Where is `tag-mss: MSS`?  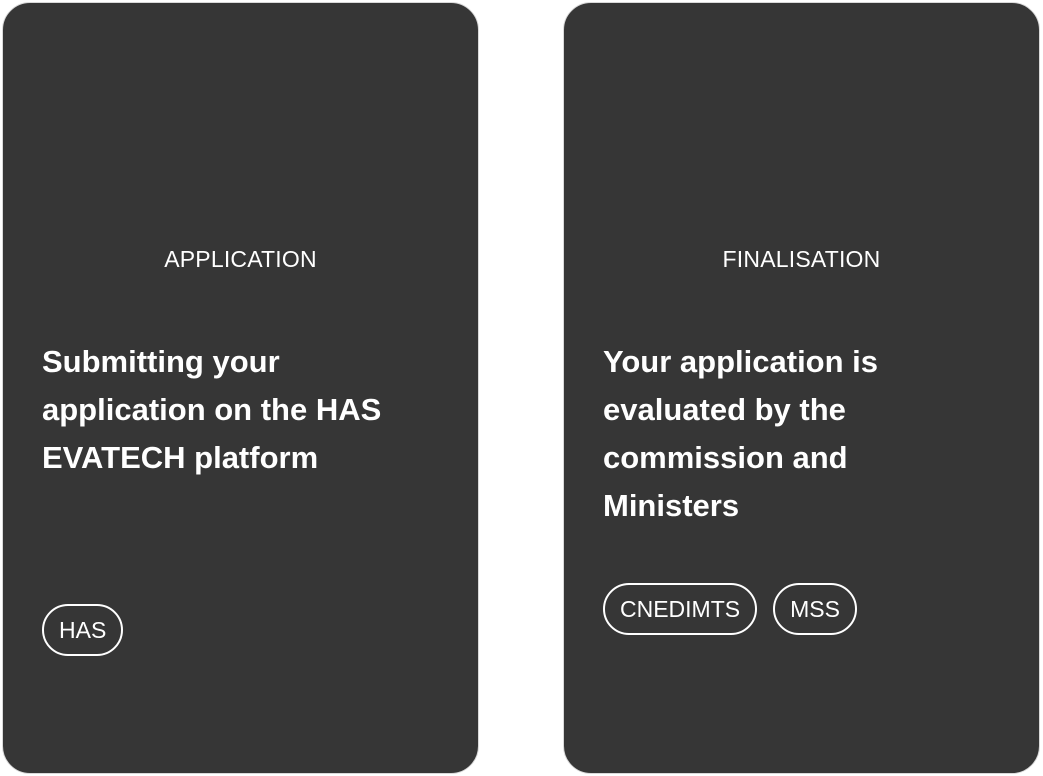
tag-mss: MSS is located at coordinates (815, 609).